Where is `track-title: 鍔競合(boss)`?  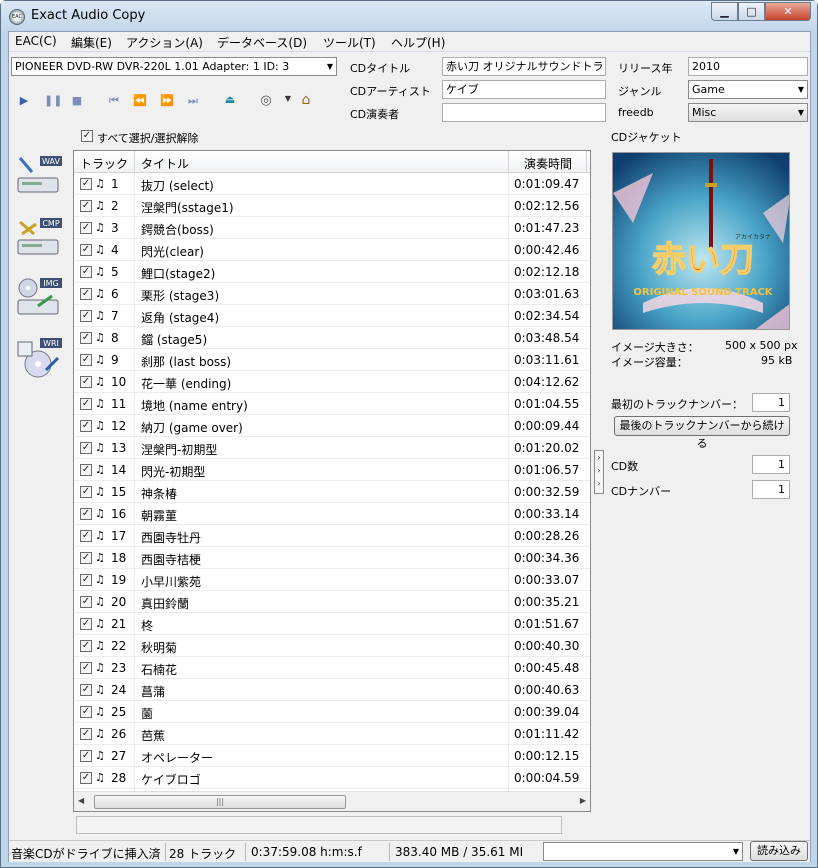
track-title: 鍔競合(boss) is located at coordinates (177, 229).